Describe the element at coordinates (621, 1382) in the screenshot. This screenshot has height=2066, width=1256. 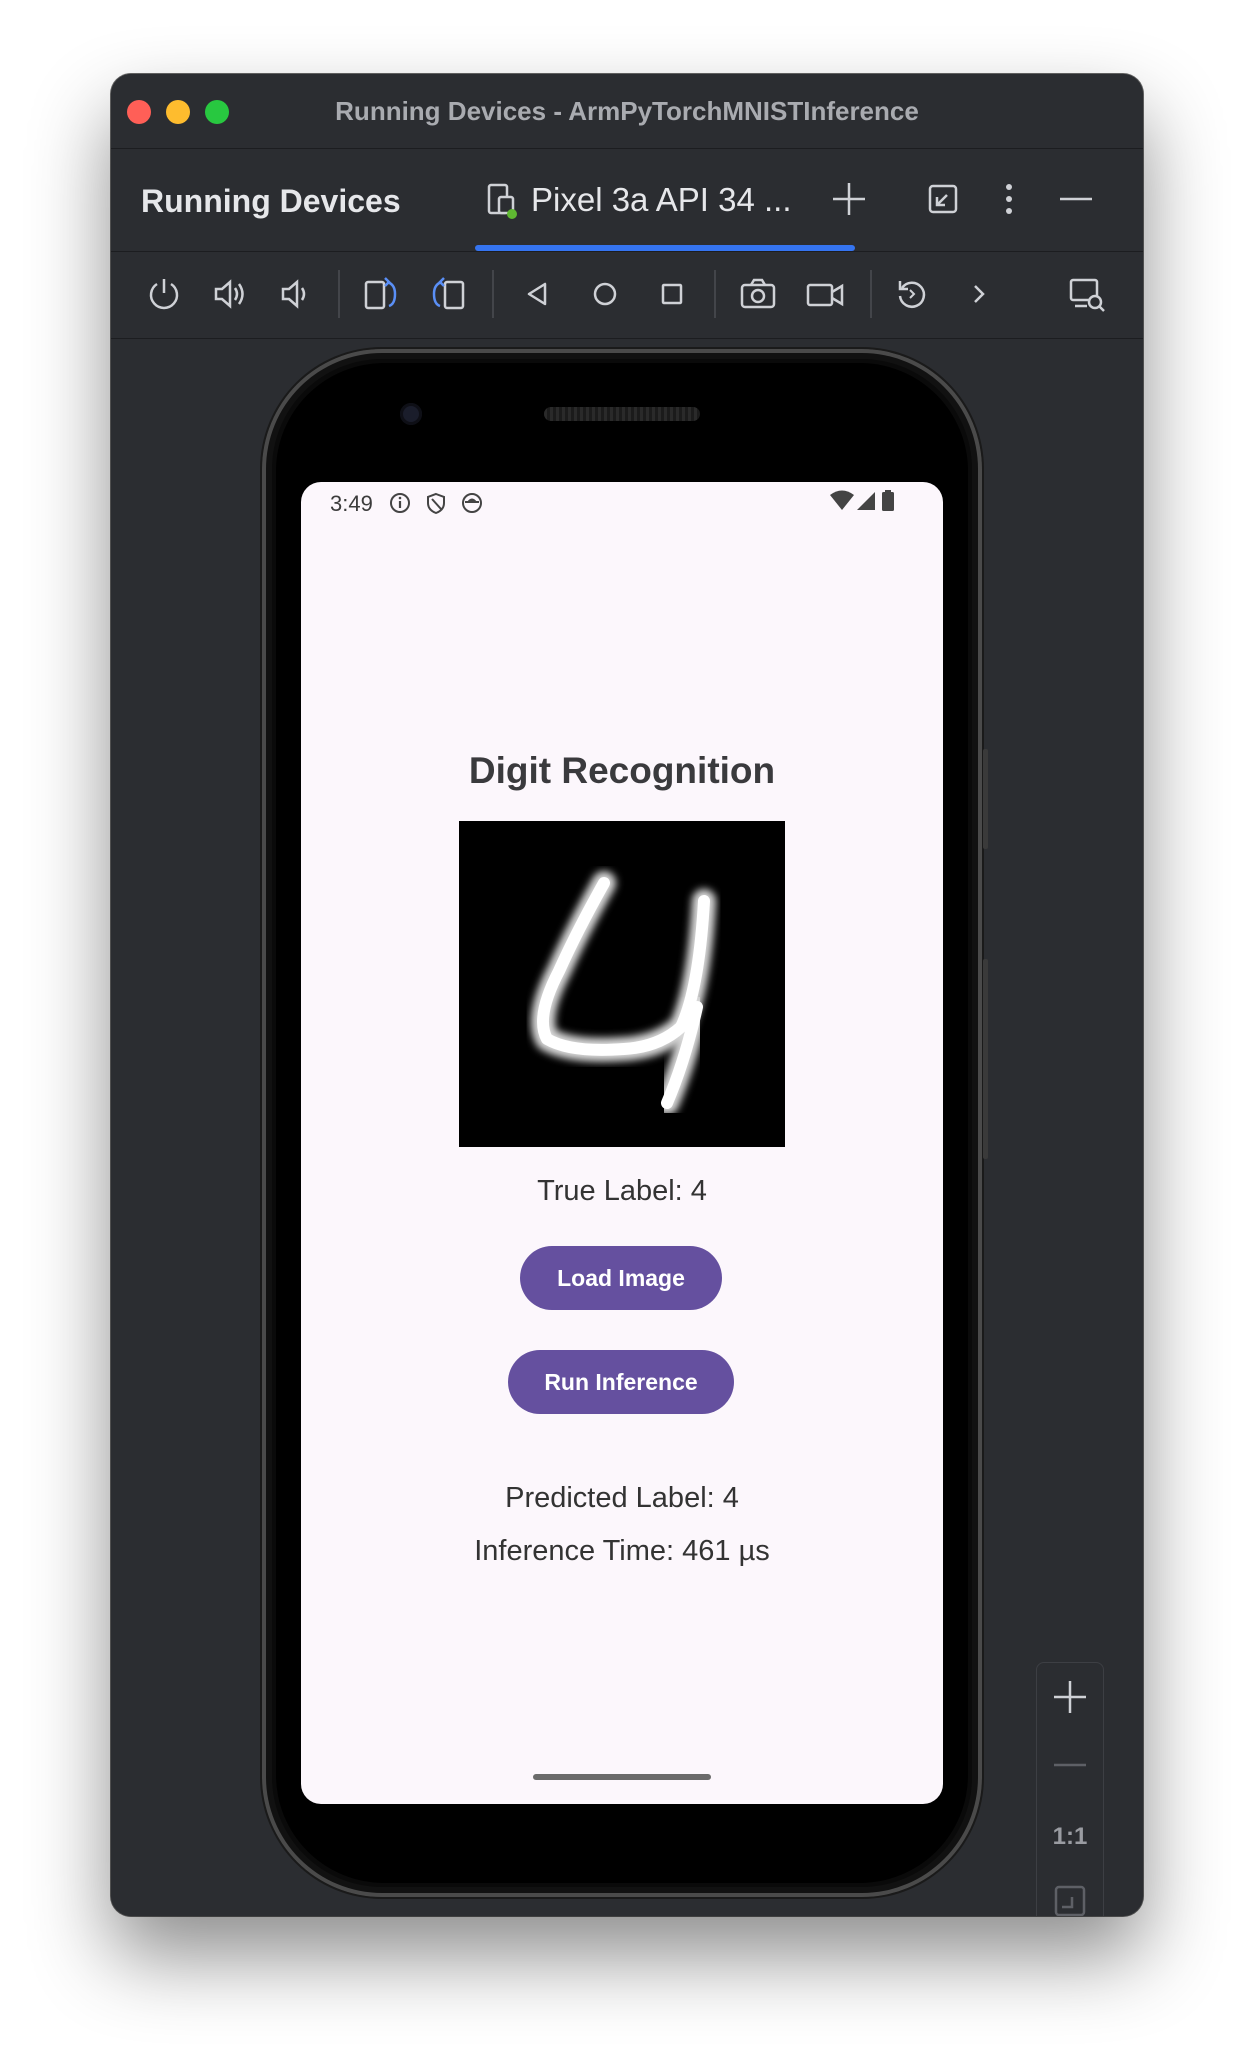
I see `run-inference-button: Run Inference` at that location.